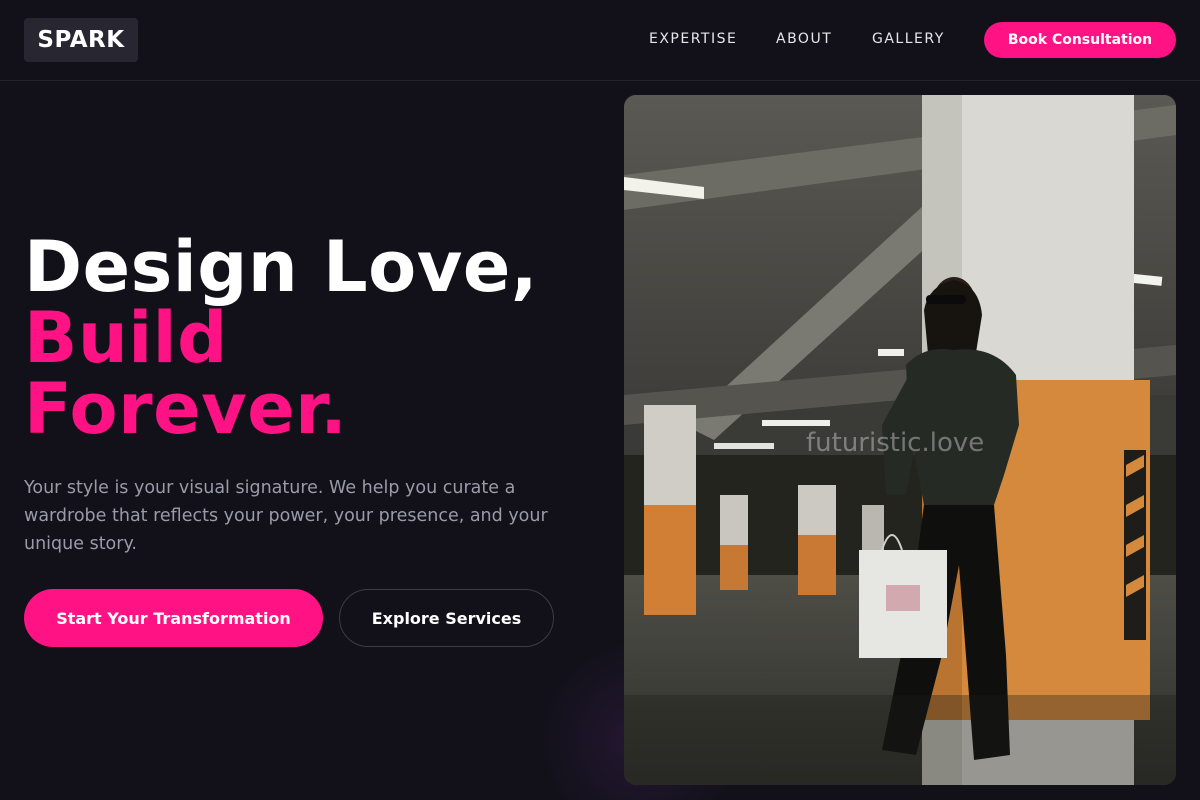 This screenshot has width=1200, height=800. I want to click on logo: SPARK, so click(81, 40).